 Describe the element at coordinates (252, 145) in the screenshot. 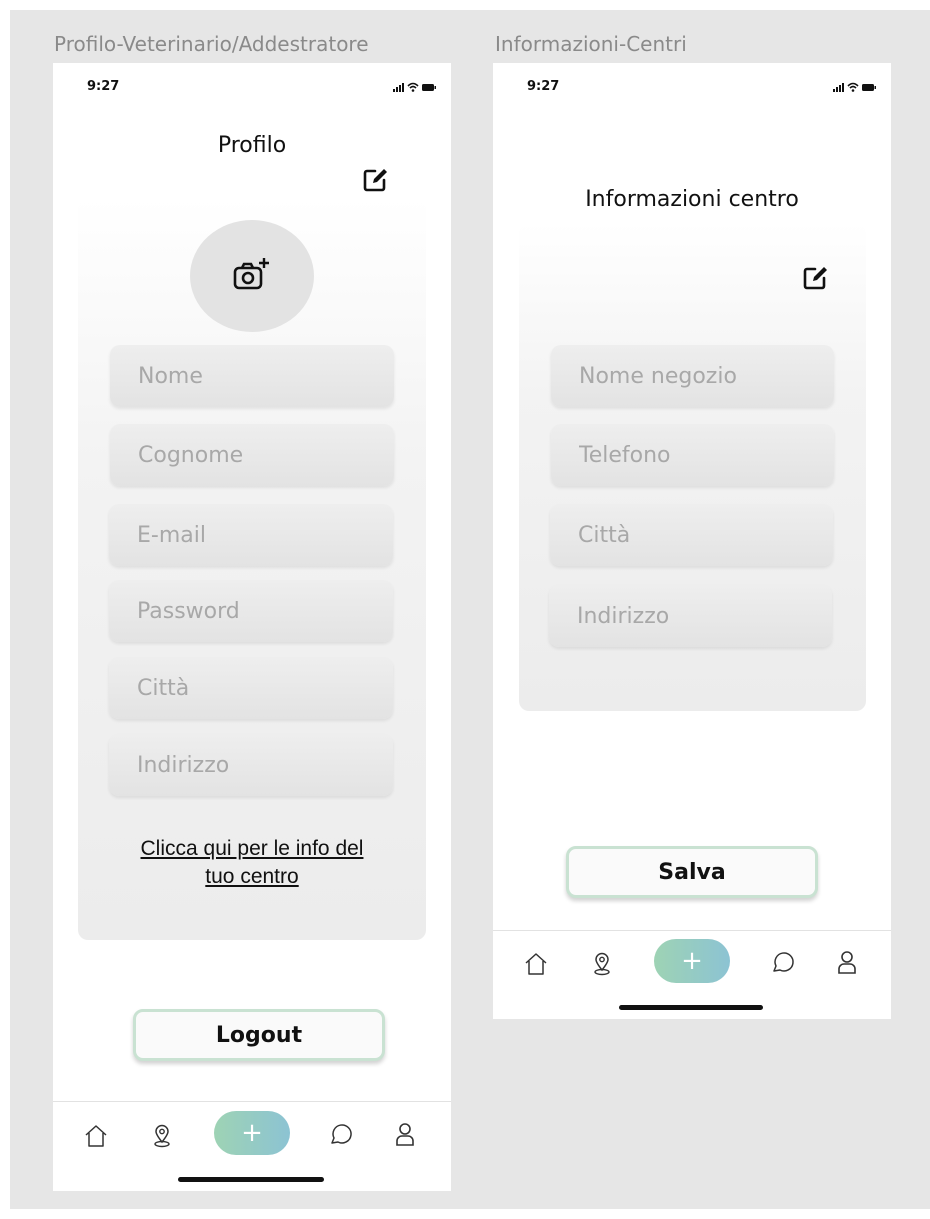

I see `page-title: Profilo` at that location.